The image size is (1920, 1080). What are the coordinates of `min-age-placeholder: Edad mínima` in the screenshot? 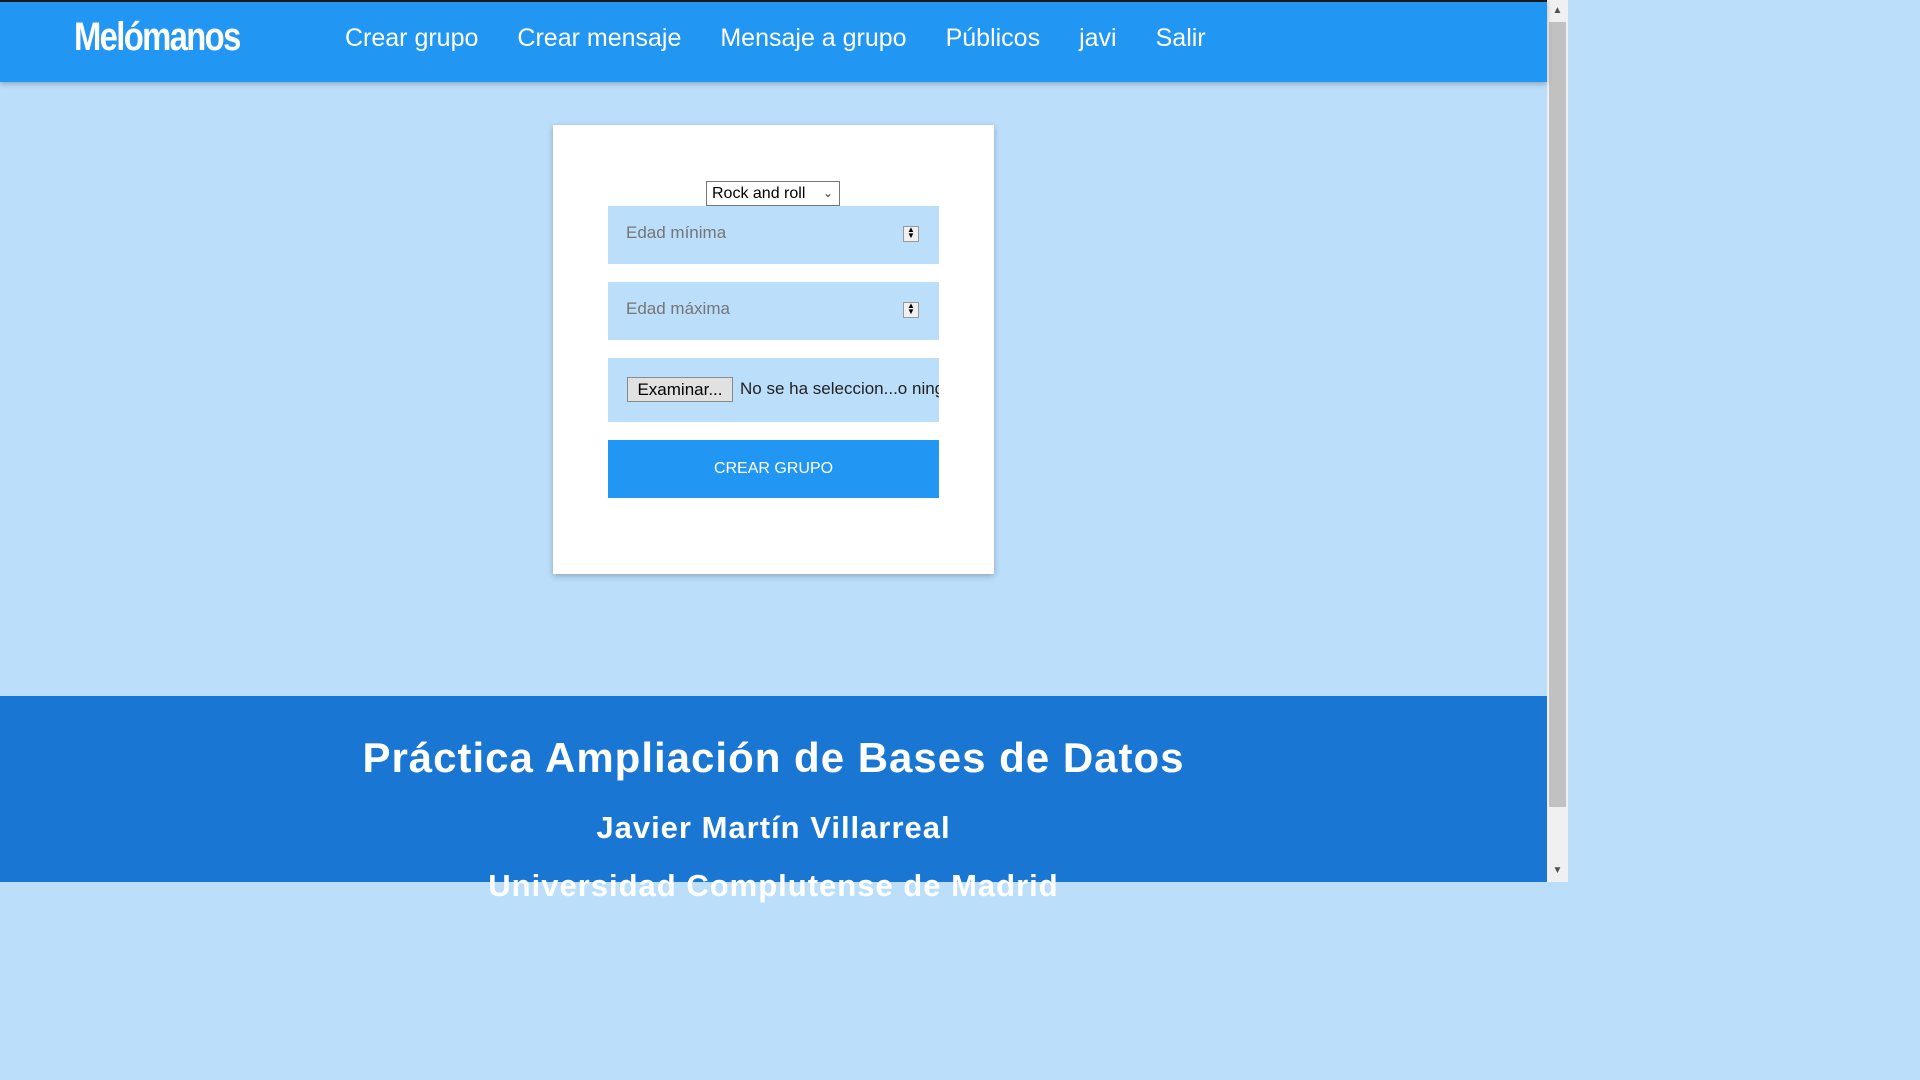 It's located at (676, 232).